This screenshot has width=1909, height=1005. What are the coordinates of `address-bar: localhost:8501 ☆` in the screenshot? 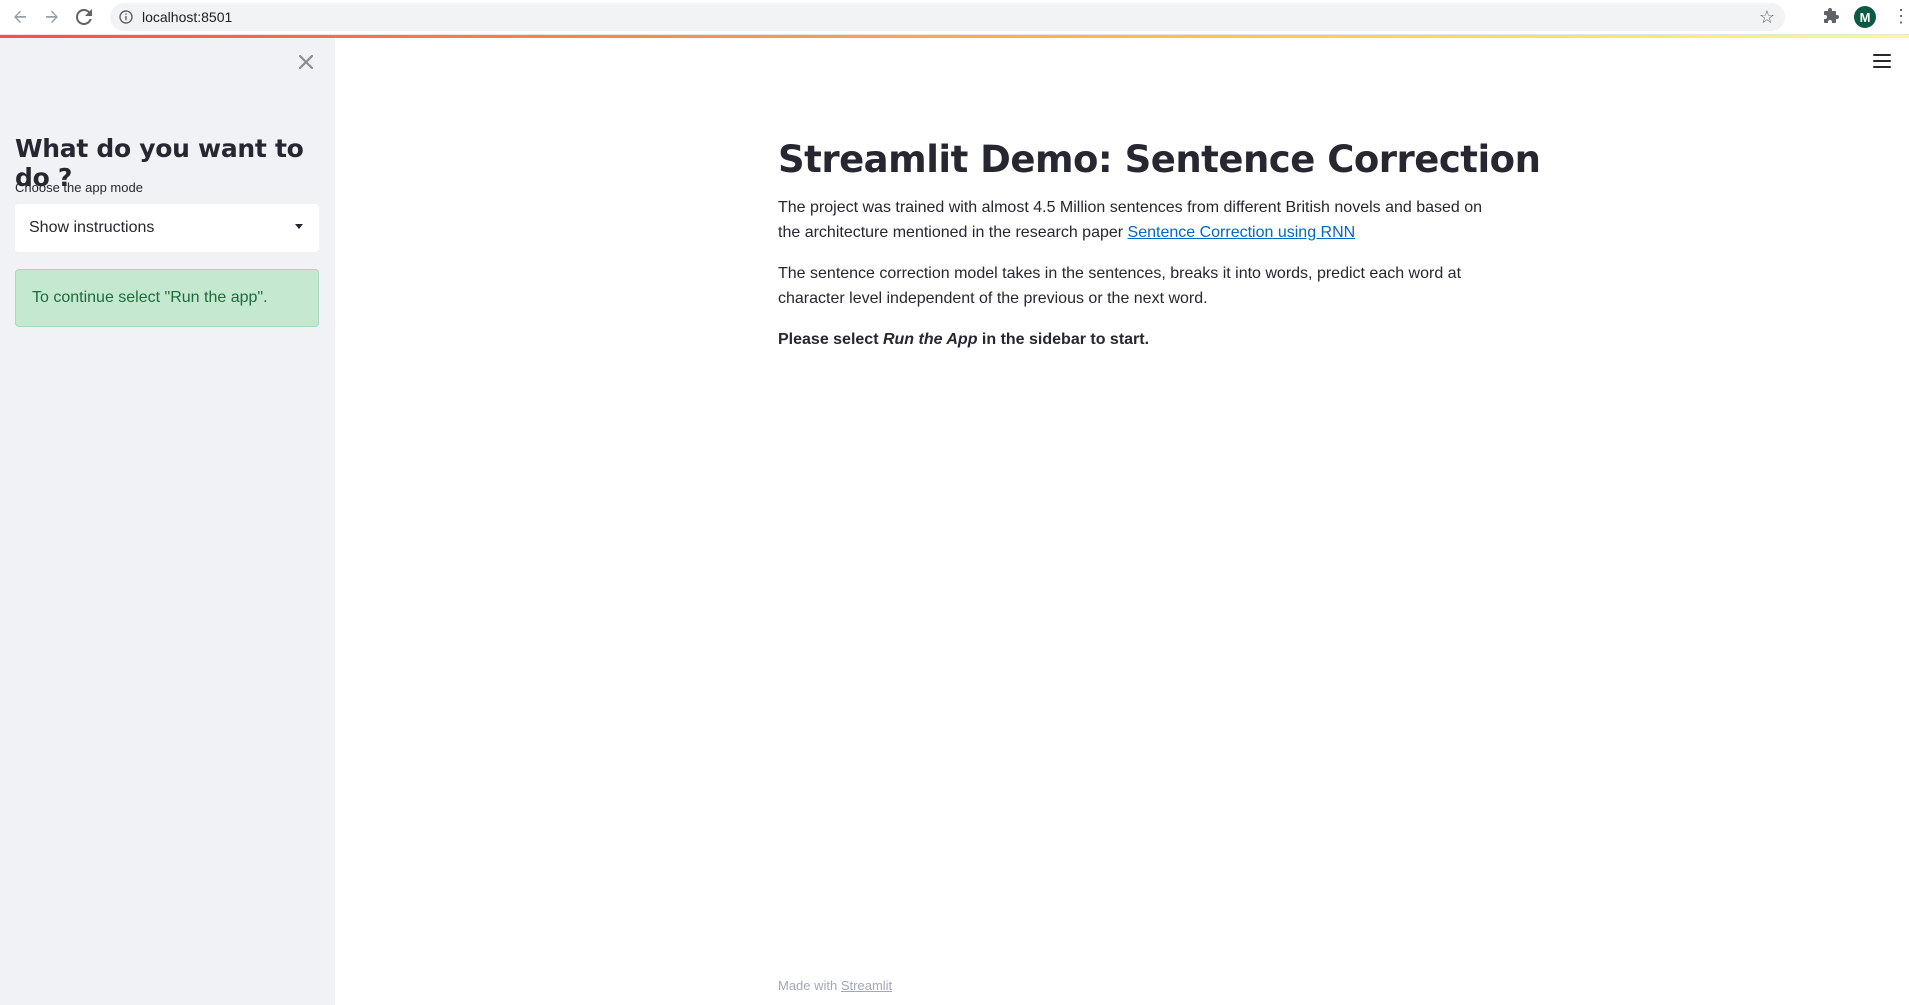 It's located at (947, 17).